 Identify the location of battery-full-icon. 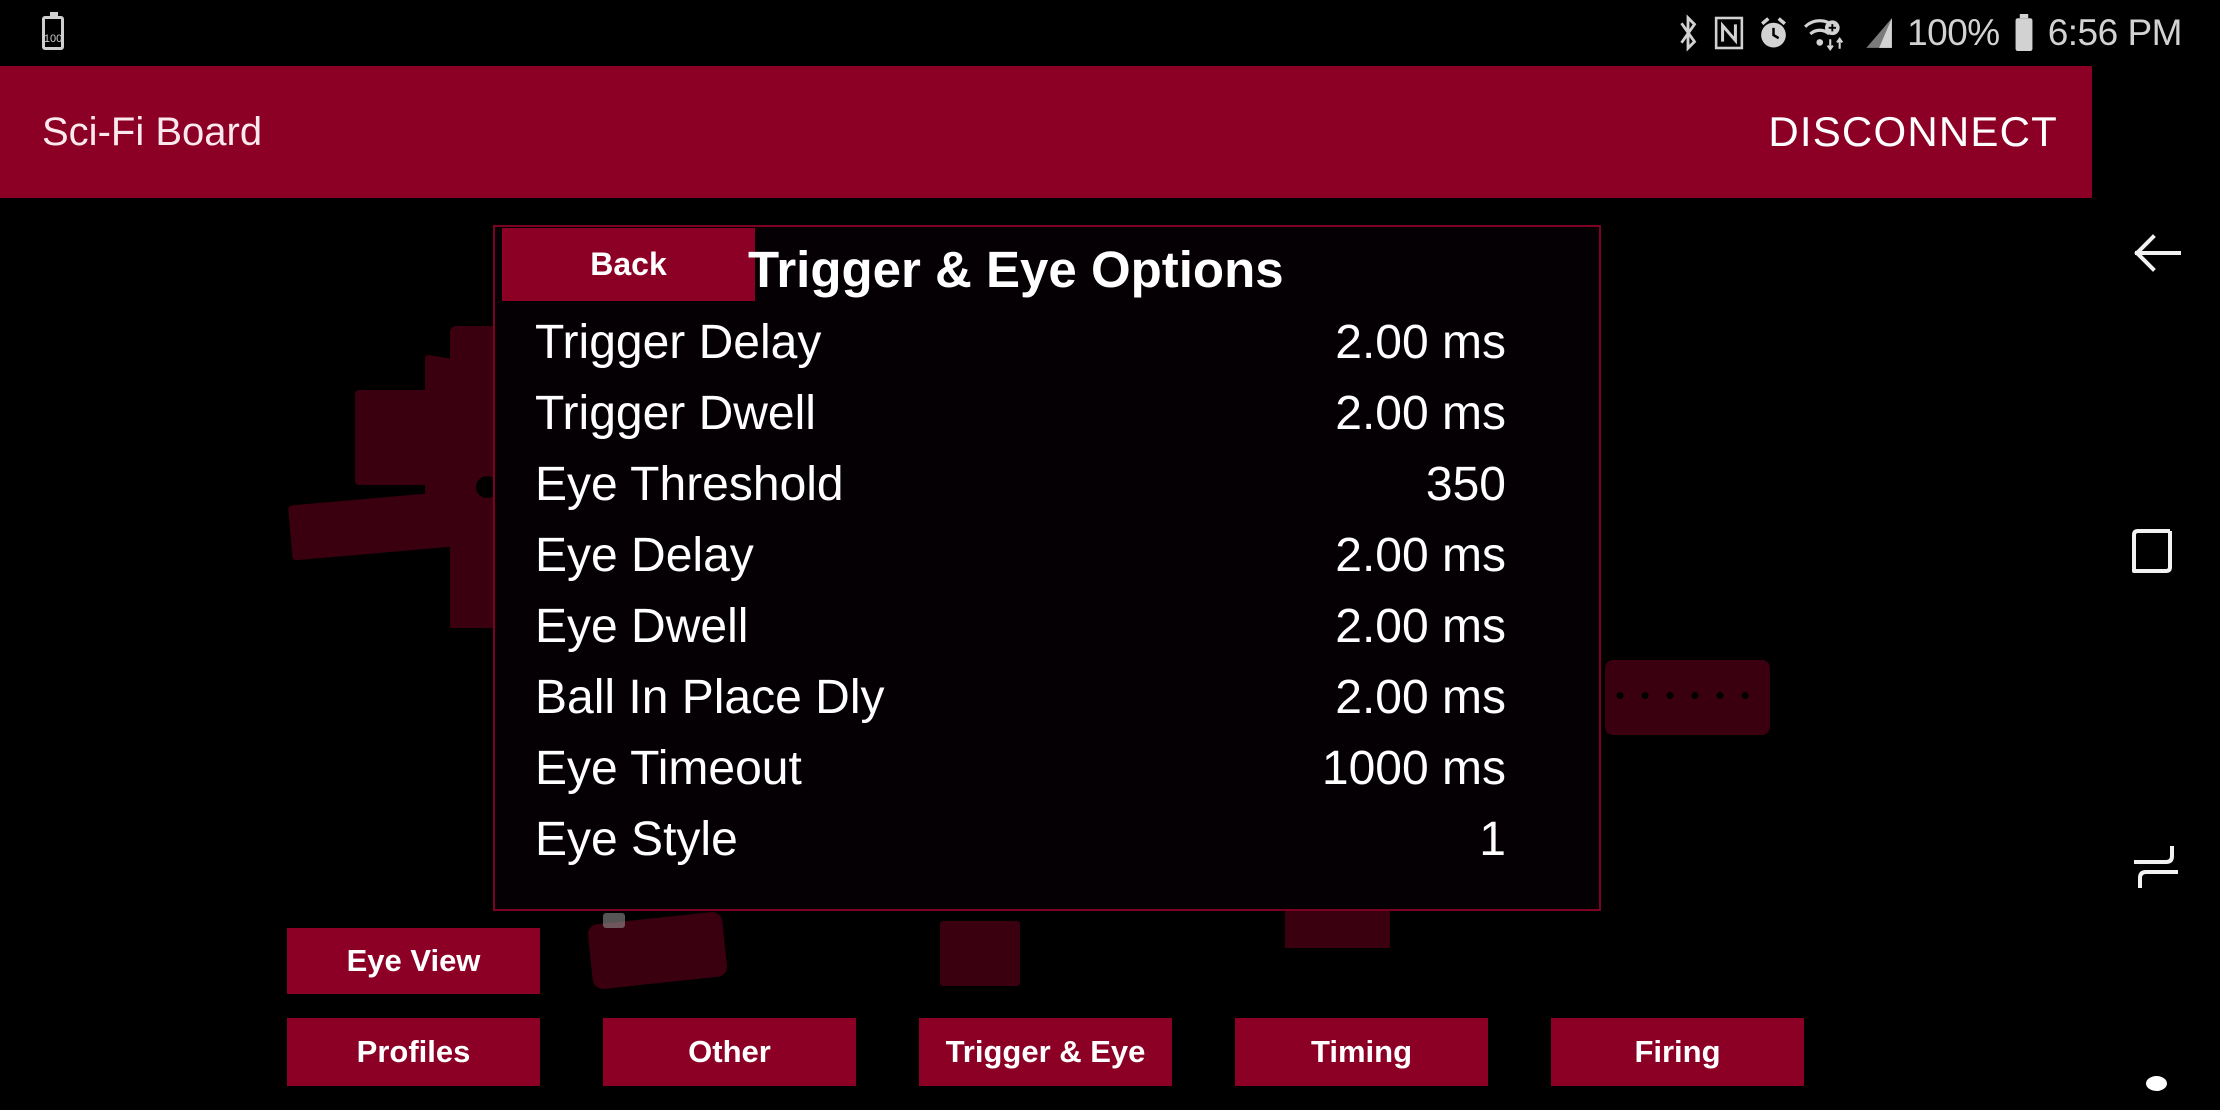
(2024, 32).